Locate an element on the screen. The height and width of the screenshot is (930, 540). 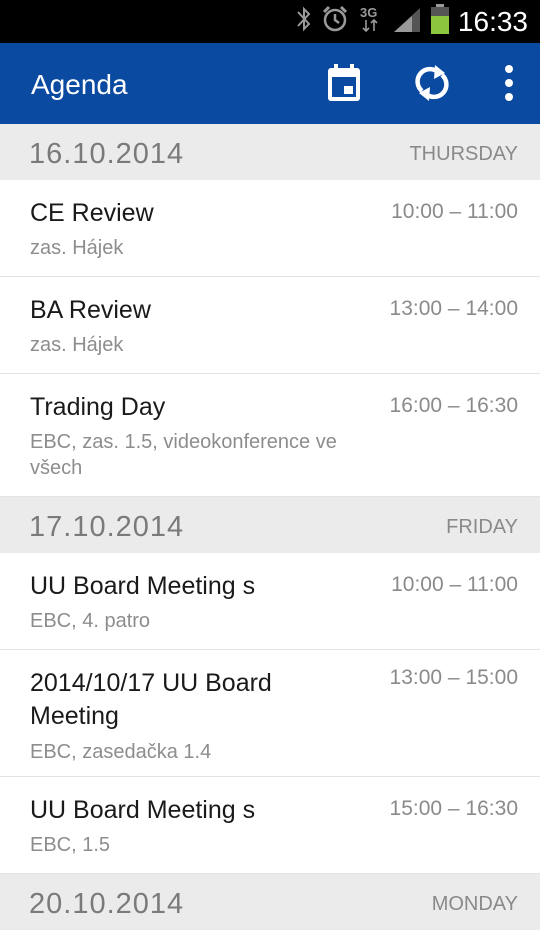
status-icons: 3G 16:33 is located at coordinates (418, 21).